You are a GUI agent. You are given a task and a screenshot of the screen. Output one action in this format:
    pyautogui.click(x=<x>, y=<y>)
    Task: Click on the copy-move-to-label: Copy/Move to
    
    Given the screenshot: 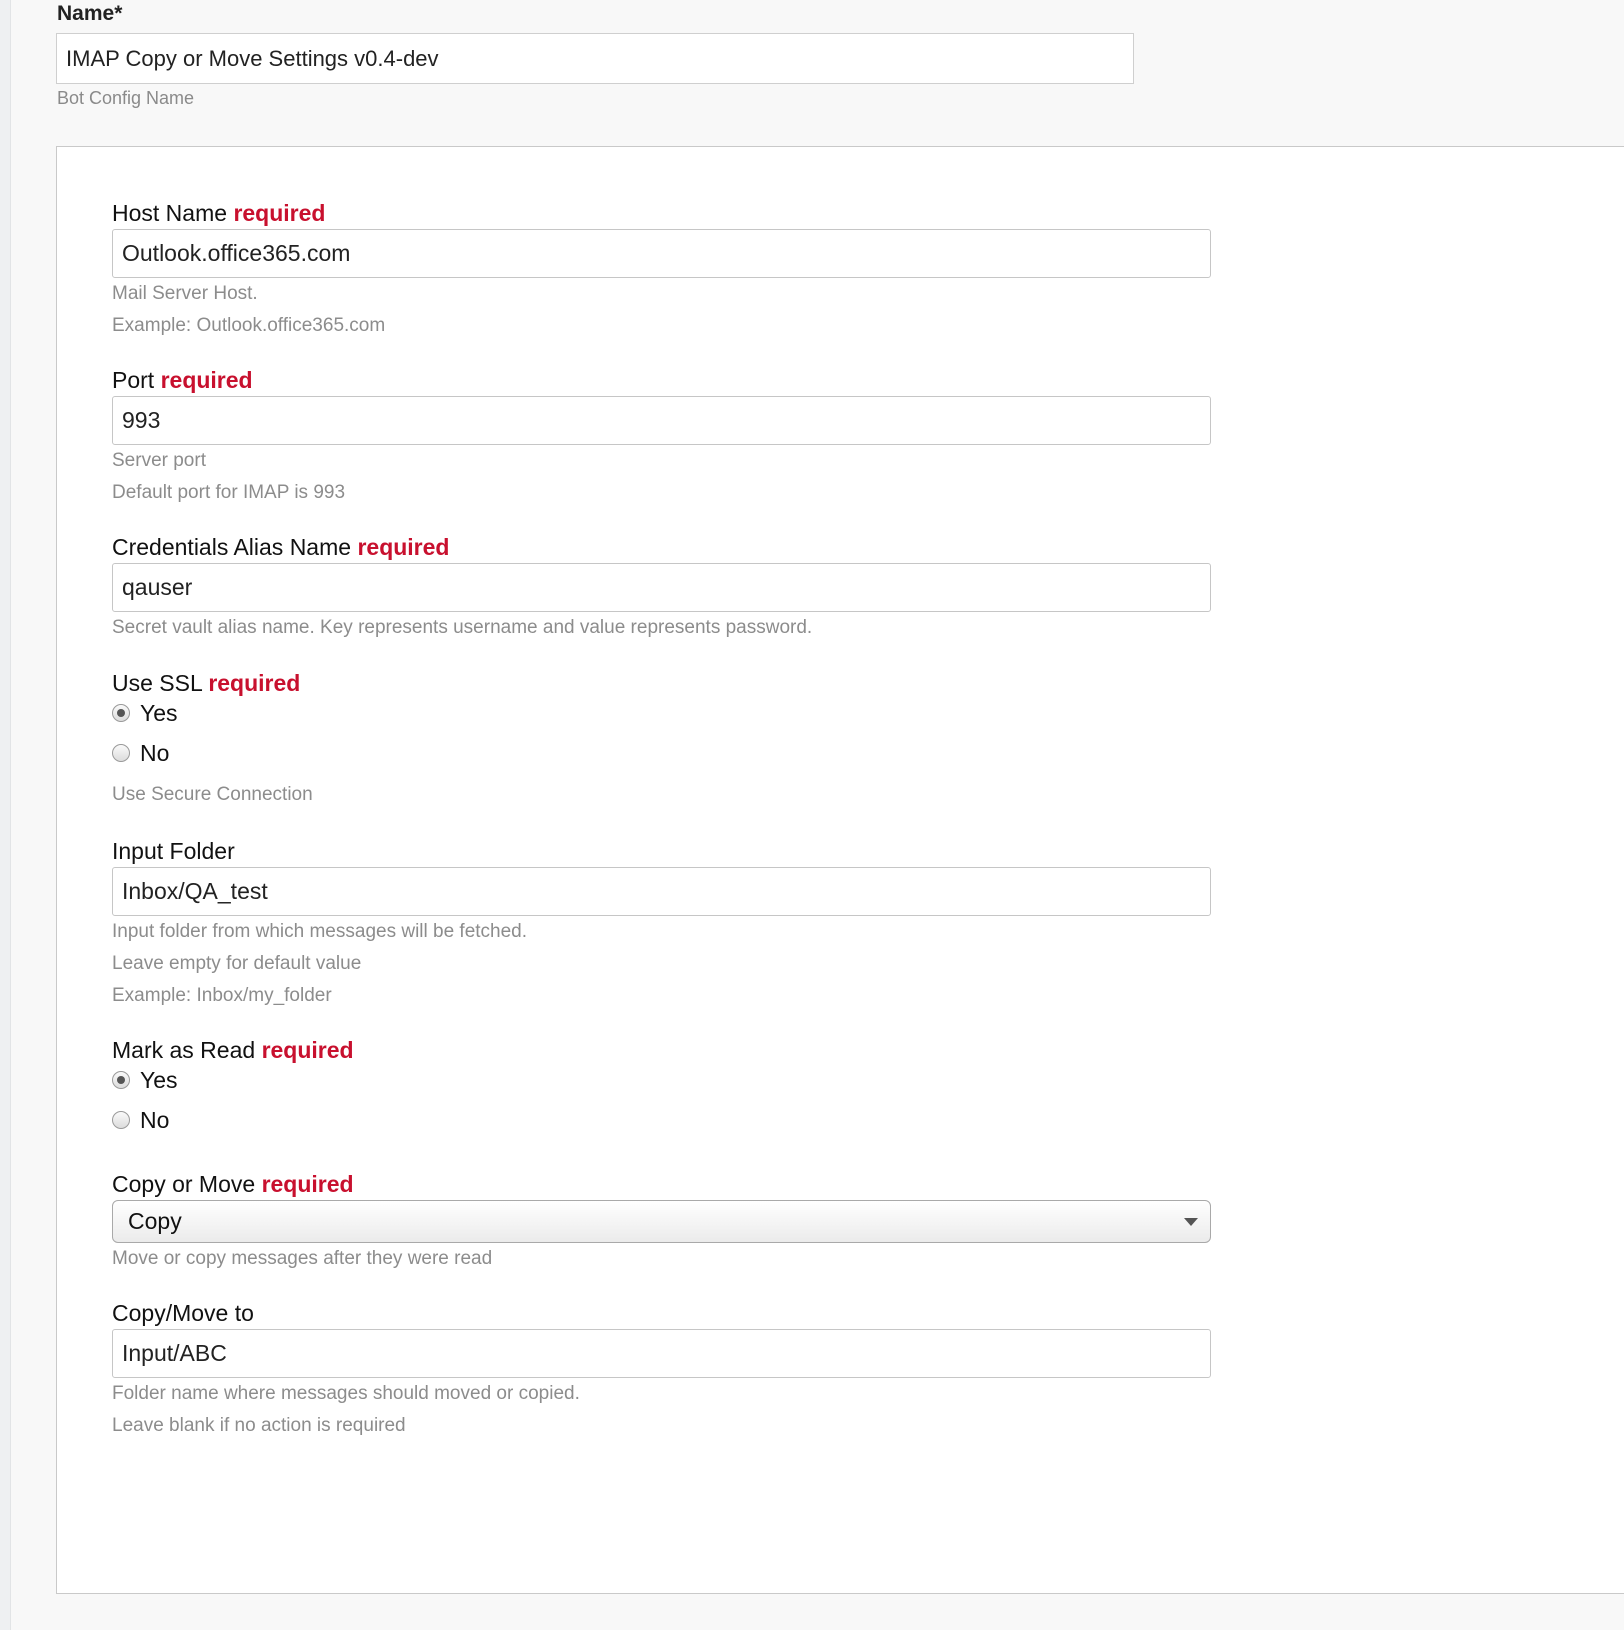 What is the action you would take?
    pyautogui.click(x=661, y=1313)
    